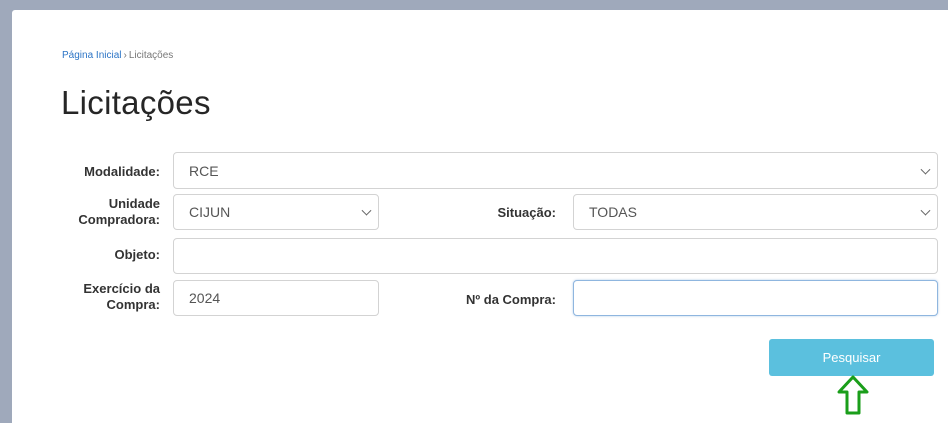 This screenshot has width=948, height=423. Describe the element at coordinates (555, 256) in the screenshot. I see `objeto-input` at that location.